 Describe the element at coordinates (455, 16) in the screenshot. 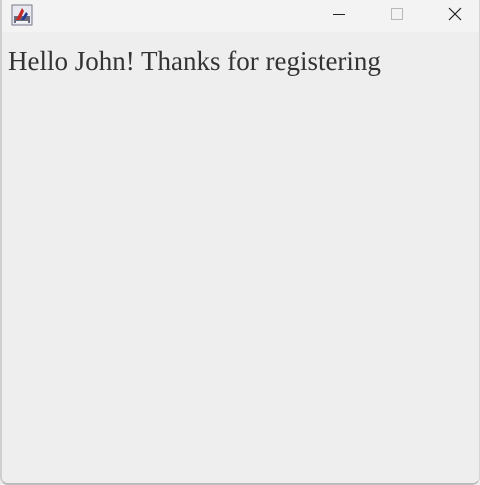

I see `close-icon` at that location.